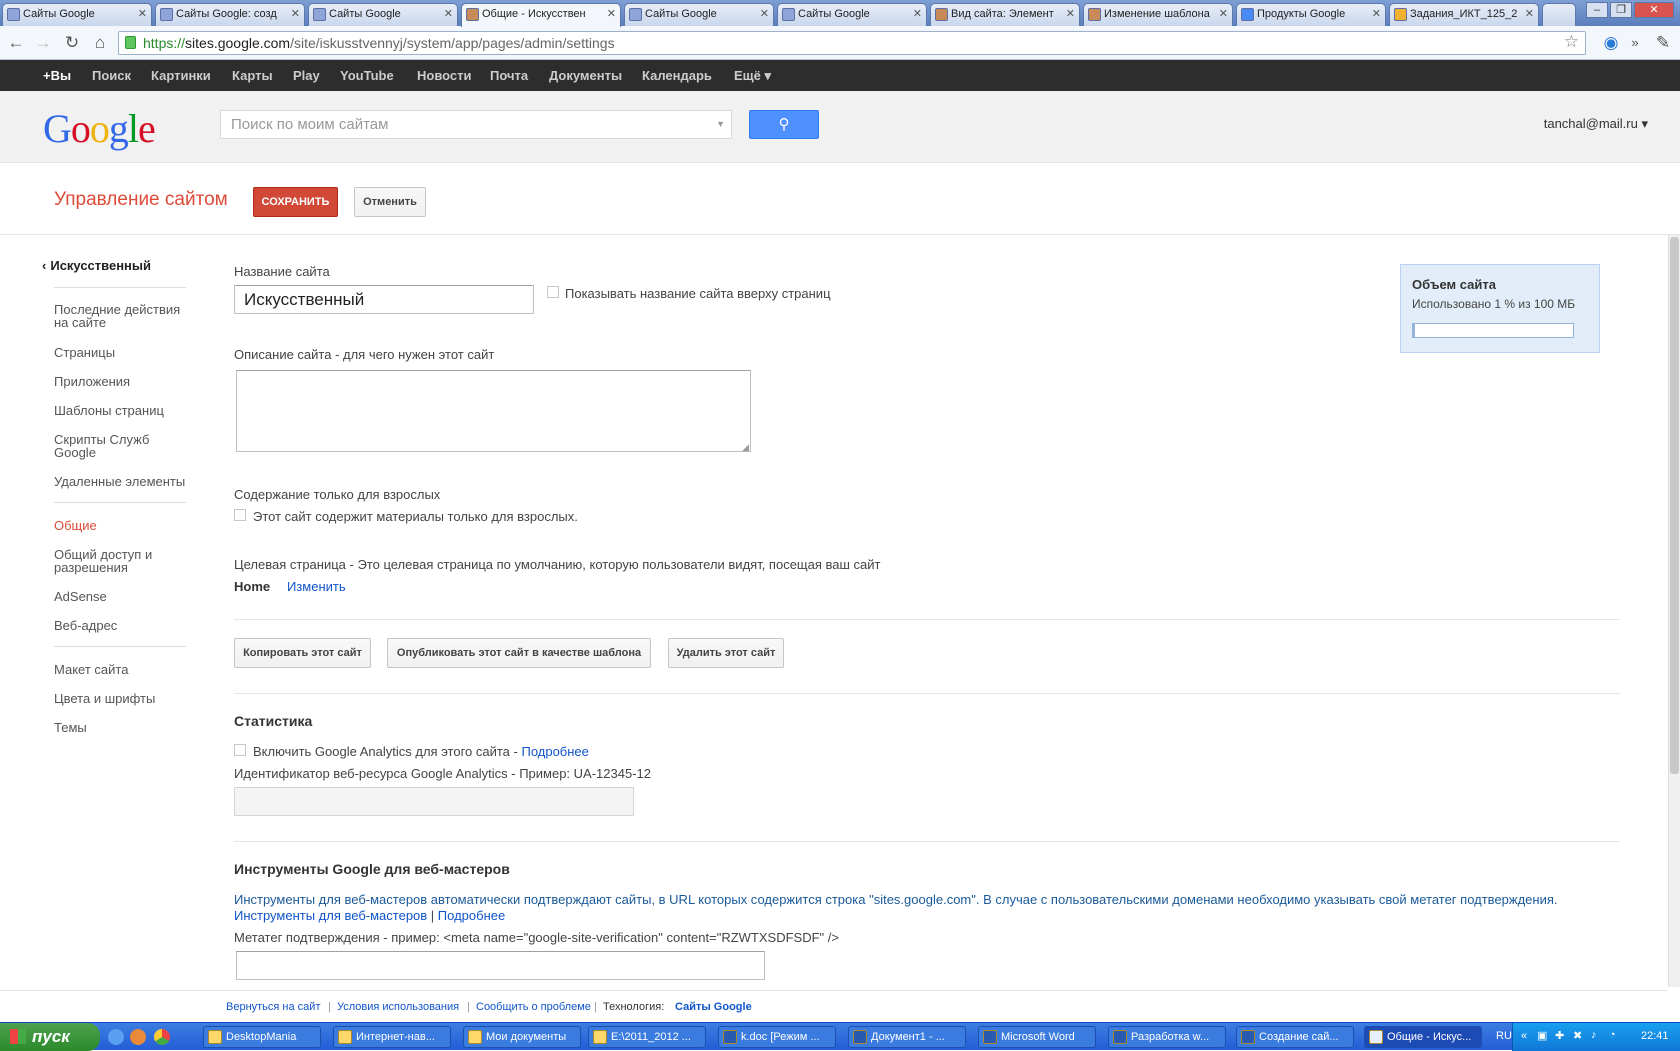 The image size is (1680, 1051). Describe the element at coordinates (162, 1037) in the screenshot. I see `quicklaunch-chrome-icon` at that location.